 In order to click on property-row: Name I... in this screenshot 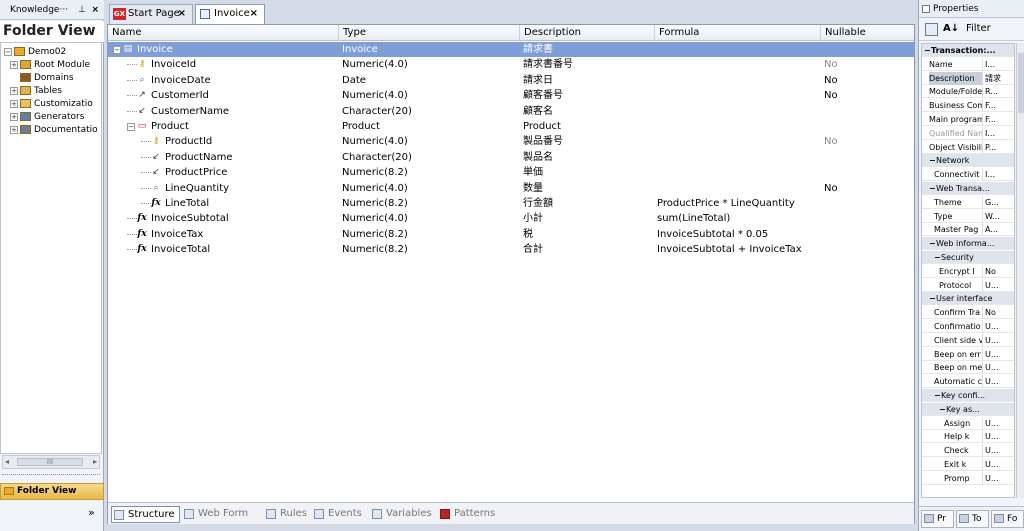, I will do `click(968, 64)`.